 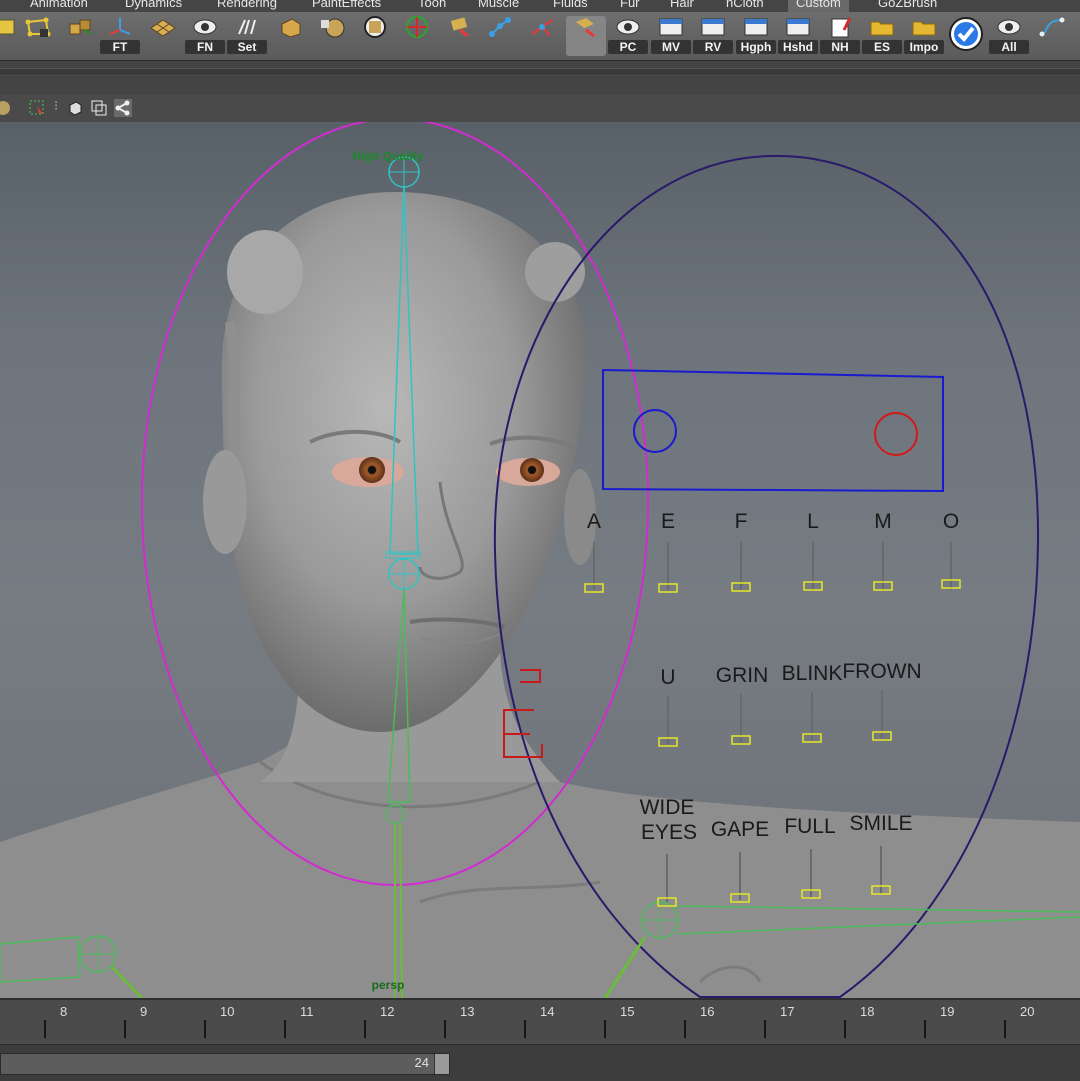 I want to click on range-slider-bar: 24, so click(x=225, y=1064).